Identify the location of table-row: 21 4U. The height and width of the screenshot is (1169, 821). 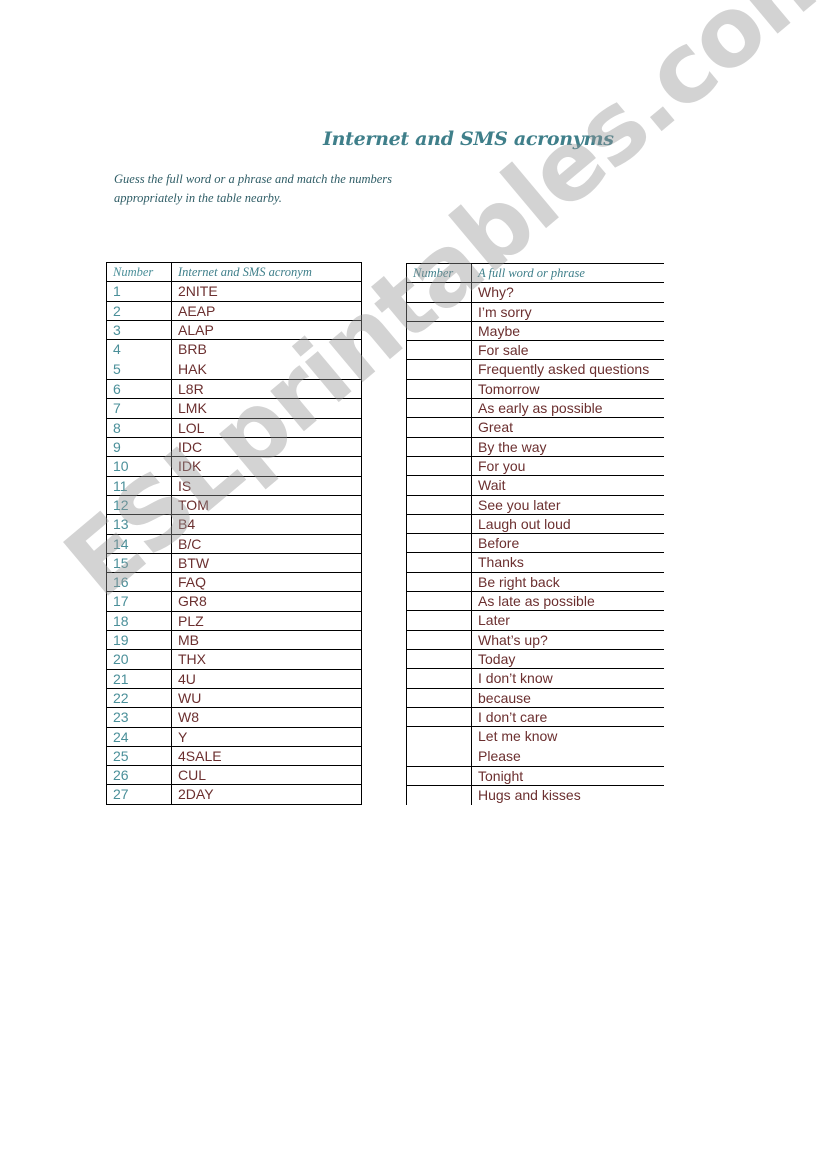
(234, 678).